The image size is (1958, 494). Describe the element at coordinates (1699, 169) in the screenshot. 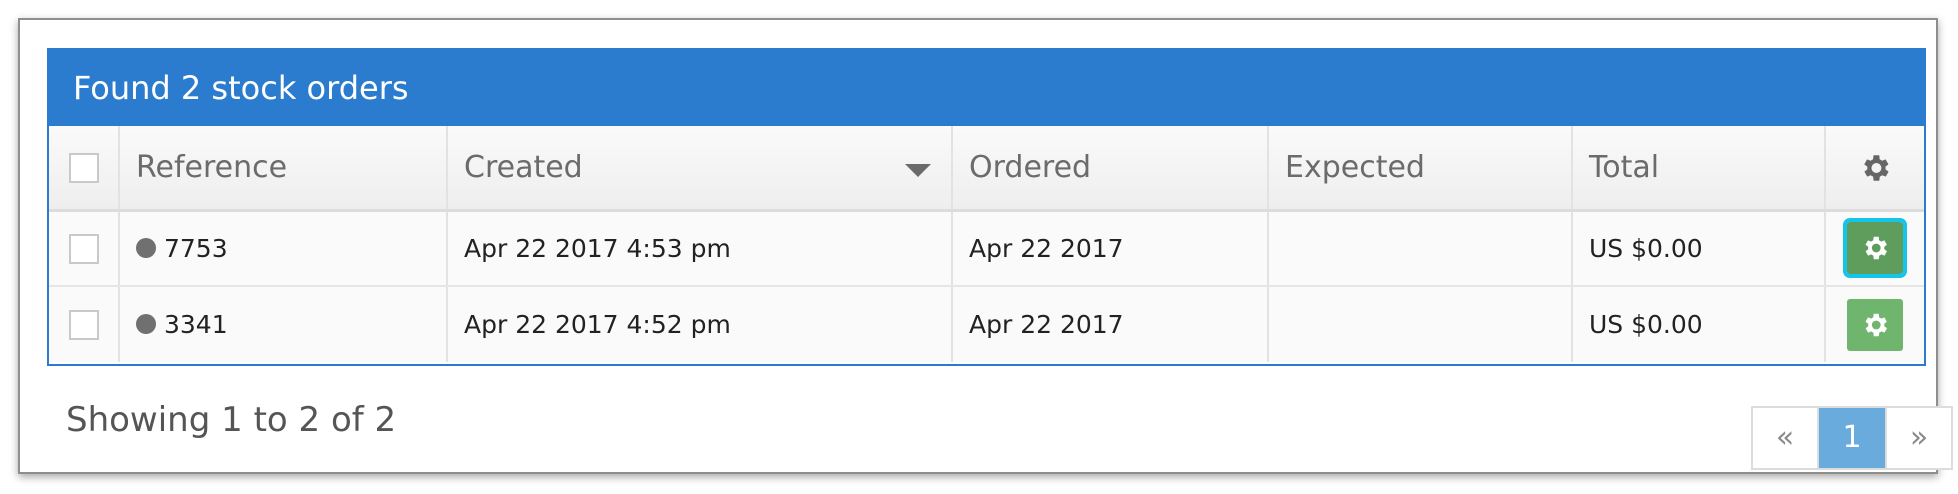

I see `column-header-total: Total` at that location.